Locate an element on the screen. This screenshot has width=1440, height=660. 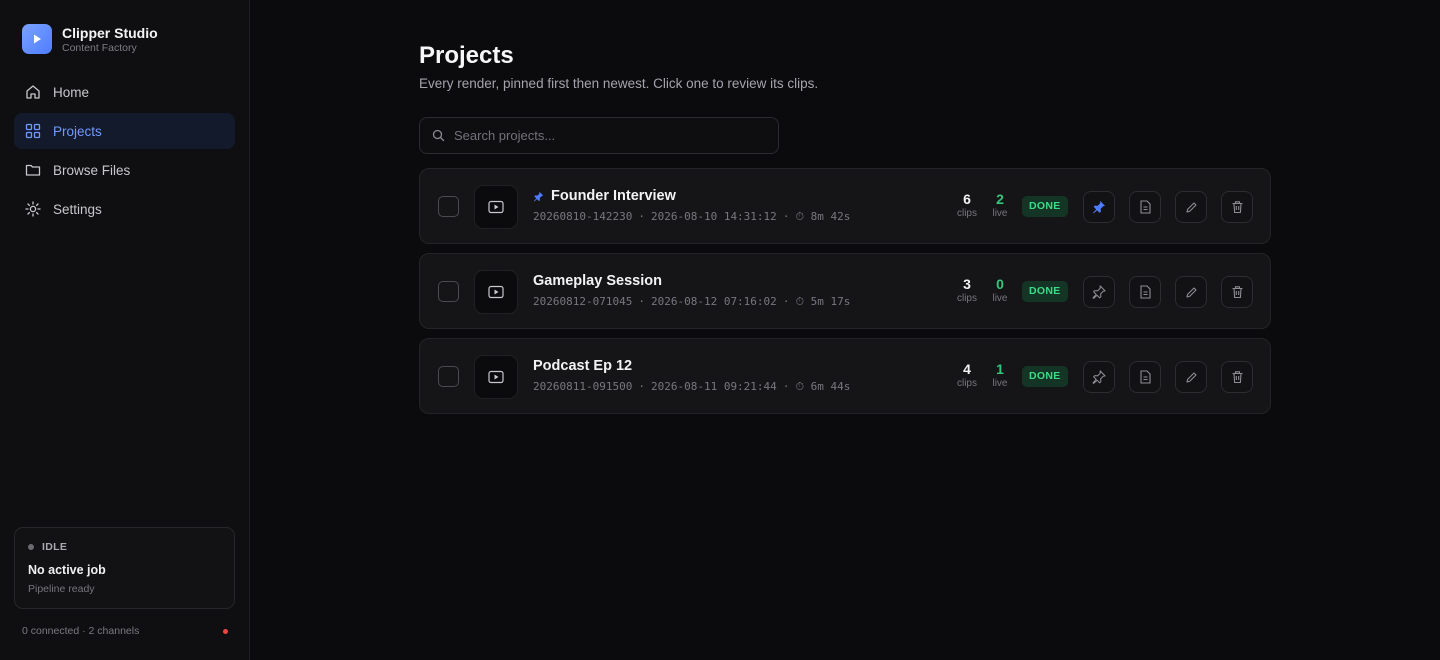
project-id: 20260810-142230 is located at coordinates (583, 216).